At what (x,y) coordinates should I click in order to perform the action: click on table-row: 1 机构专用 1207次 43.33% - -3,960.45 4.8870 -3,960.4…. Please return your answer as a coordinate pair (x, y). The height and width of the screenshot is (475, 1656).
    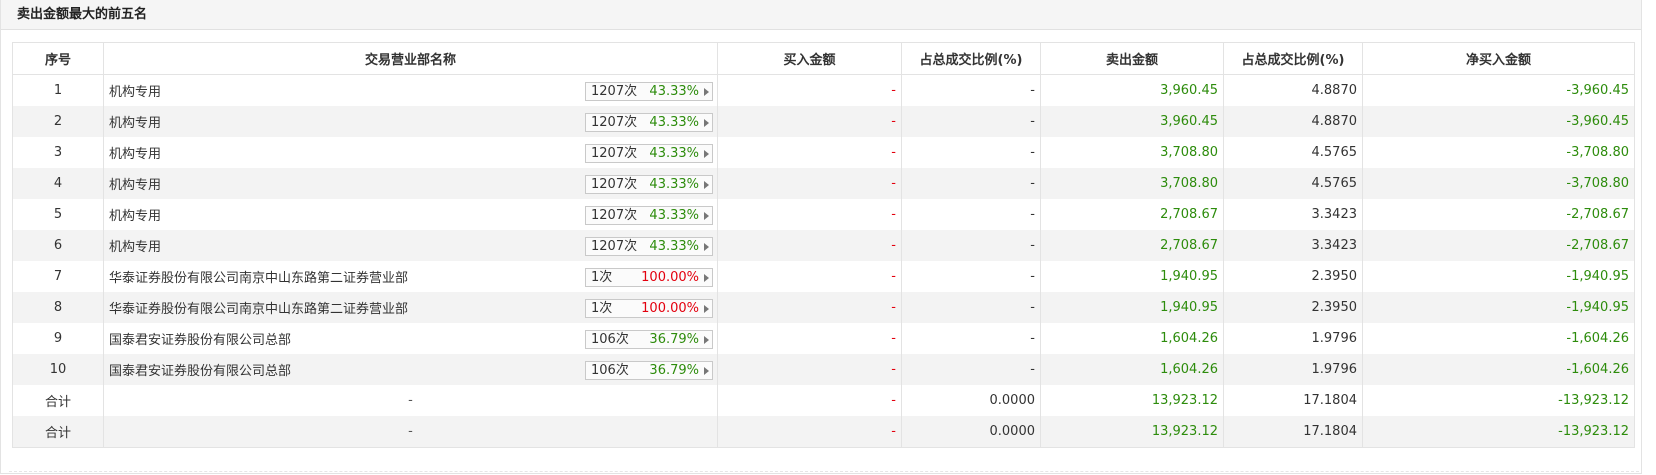
    Looking at the image, I should click on (823, 90).